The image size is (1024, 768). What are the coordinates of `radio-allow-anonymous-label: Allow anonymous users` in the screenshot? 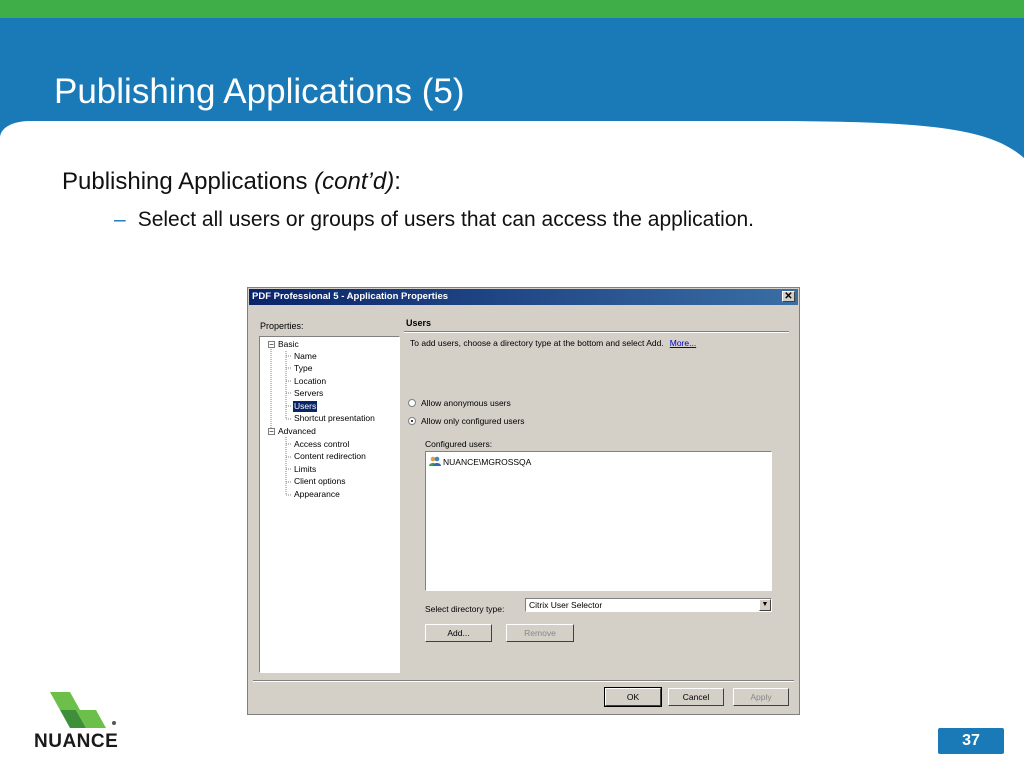 It's located at (466, 403).